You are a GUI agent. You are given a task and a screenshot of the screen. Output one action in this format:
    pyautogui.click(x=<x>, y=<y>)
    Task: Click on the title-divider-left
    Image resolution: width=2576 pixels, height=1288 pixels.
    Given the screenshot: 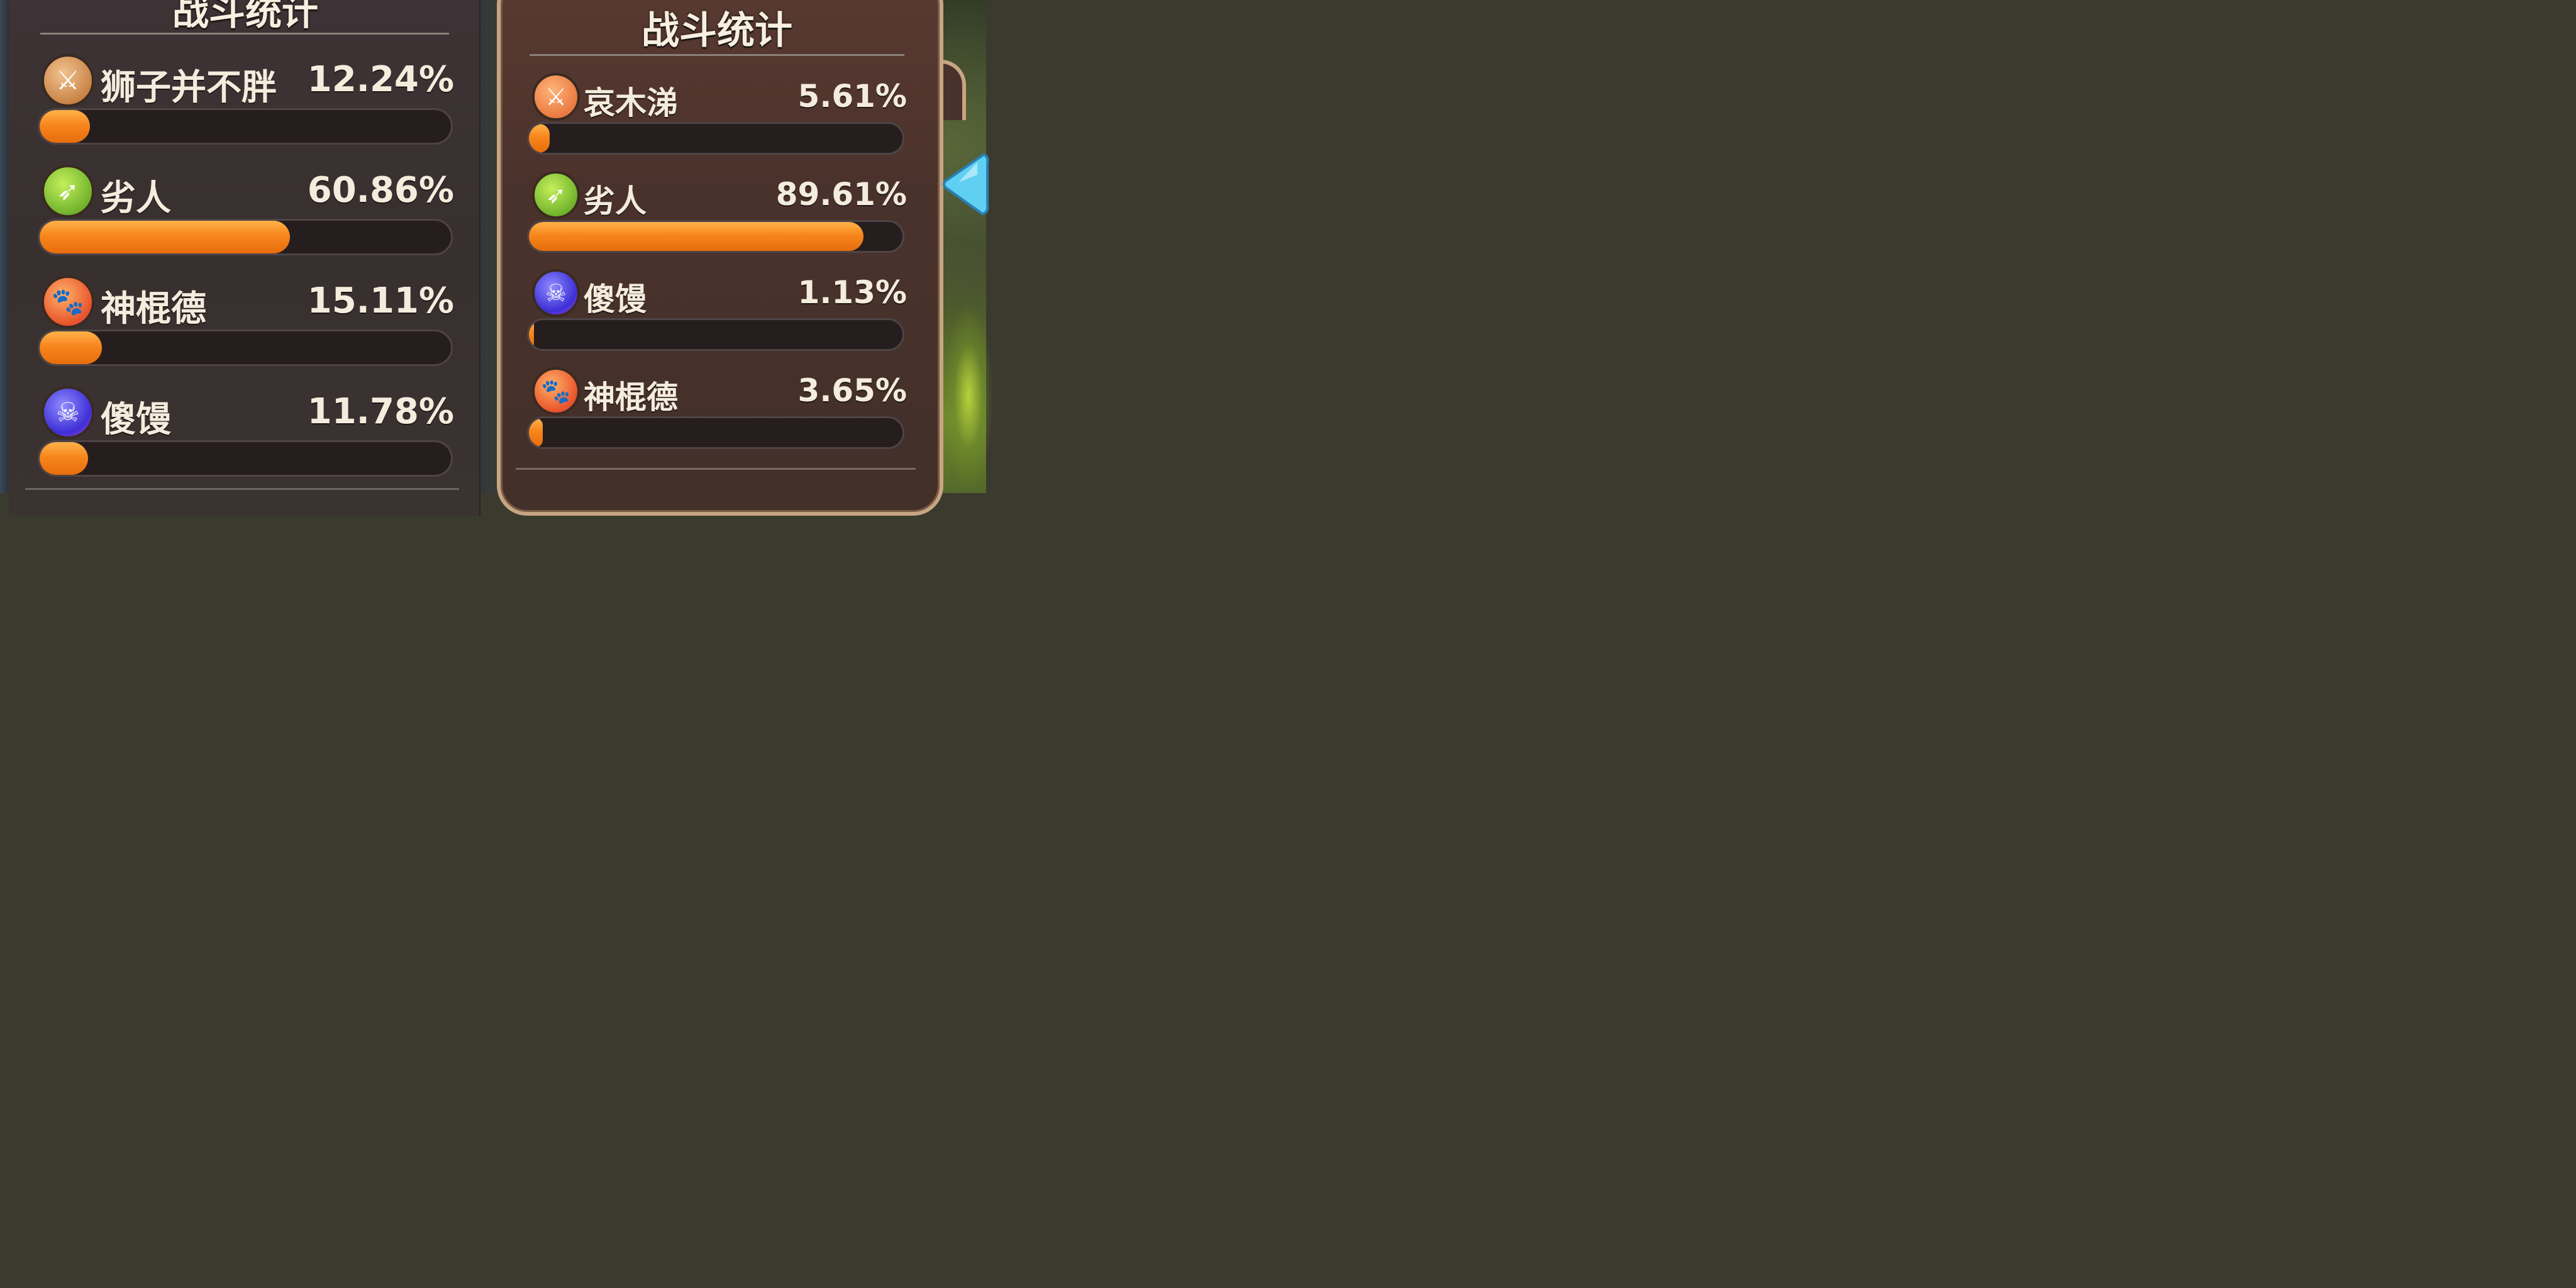 What is the action you would take?
    pyautogui.click(x=244, y=34)
    